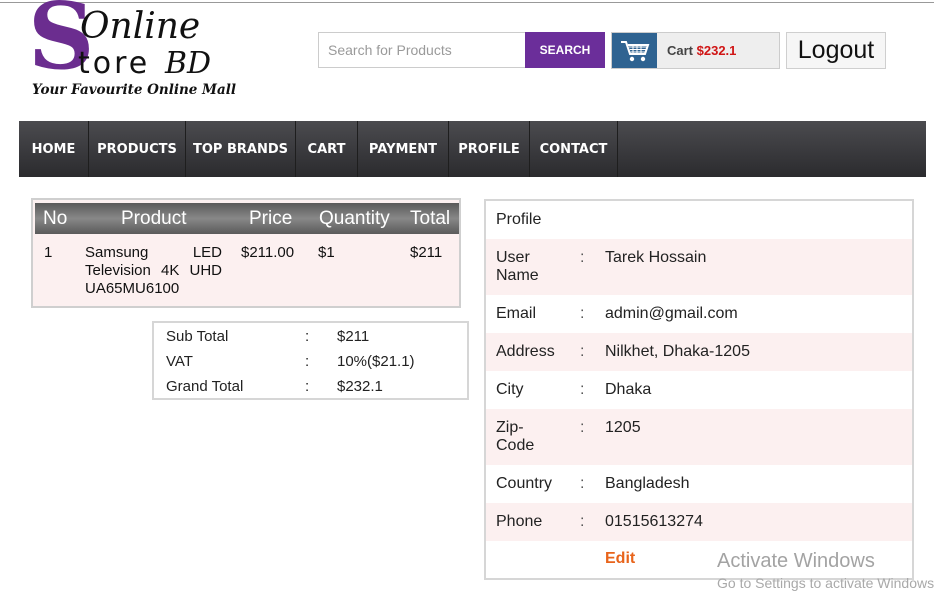 The width and height of the screenshot is (934, 595). I want to click on email-label: Email, so click(516, 313).